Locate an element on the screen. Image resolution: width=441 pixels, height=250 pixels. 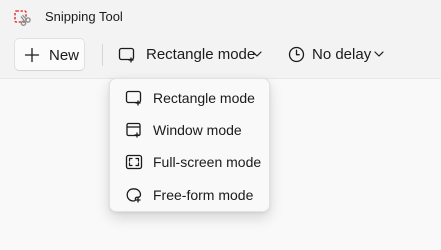
delay-dropdown: No delay is located at coordinates (337, 54).